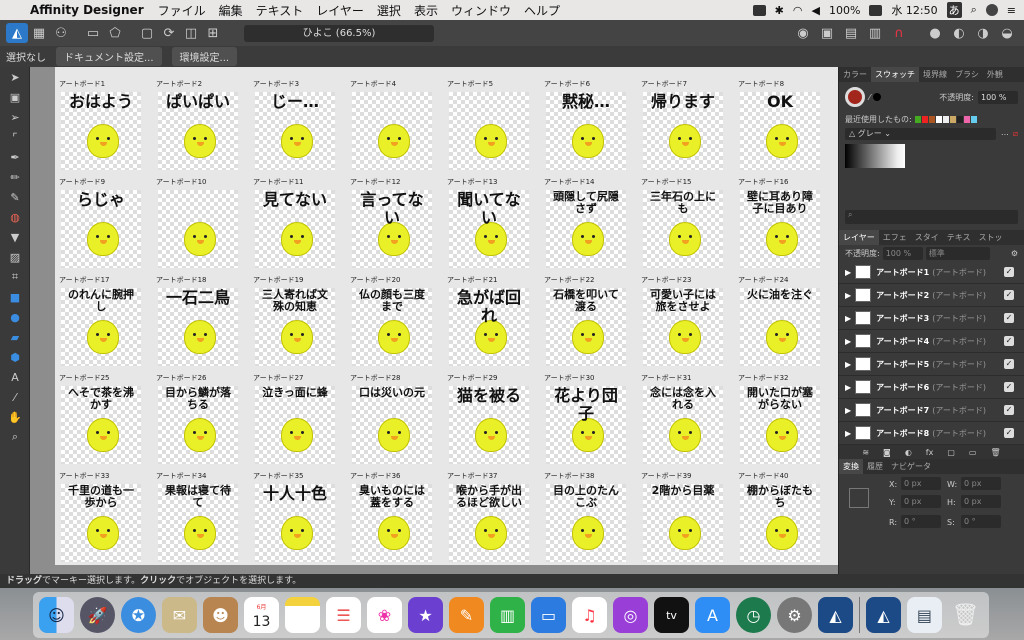 The height and width of the screenshot is (640, 1024). I want to click on artboard: アートボード7 帰ります, so click(682, 124).